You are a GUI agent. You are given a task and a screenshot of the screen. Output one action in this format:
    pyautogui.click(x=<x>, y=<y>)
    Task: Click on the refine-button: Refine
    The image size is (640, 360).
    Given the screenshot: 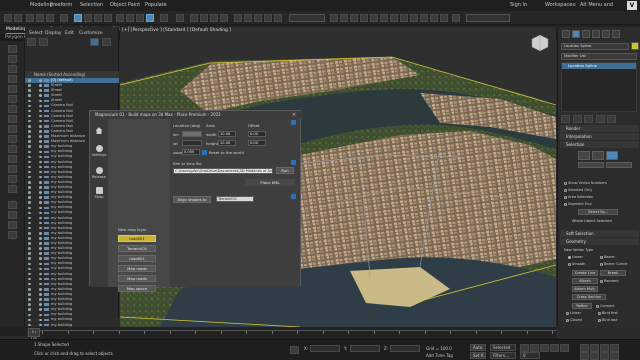 What is the action you would take?
    pyautogui.click(x=582, y=306)
    